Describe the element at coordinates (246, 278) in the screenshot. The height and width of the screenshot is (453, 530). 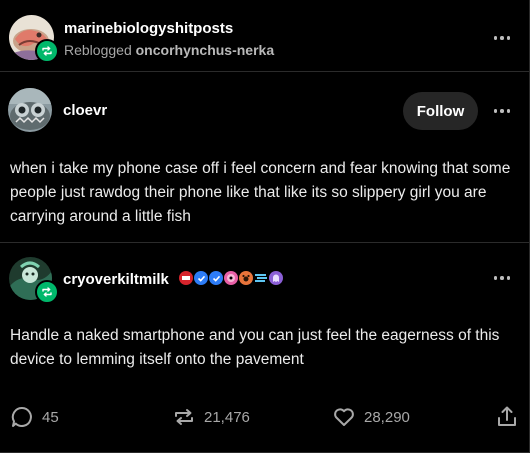
I see `paw-badge-icon` at that location.